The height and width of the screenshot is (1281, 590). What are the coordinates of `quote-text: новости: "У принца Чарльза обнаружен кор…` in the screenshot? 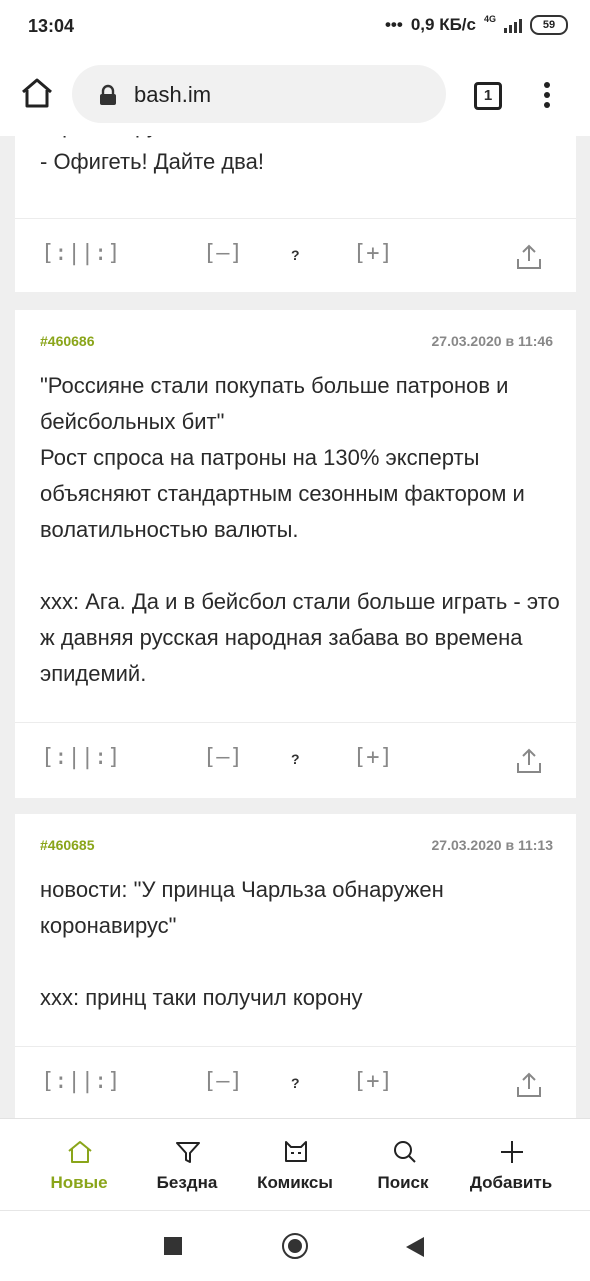 It's located at (242, 943).